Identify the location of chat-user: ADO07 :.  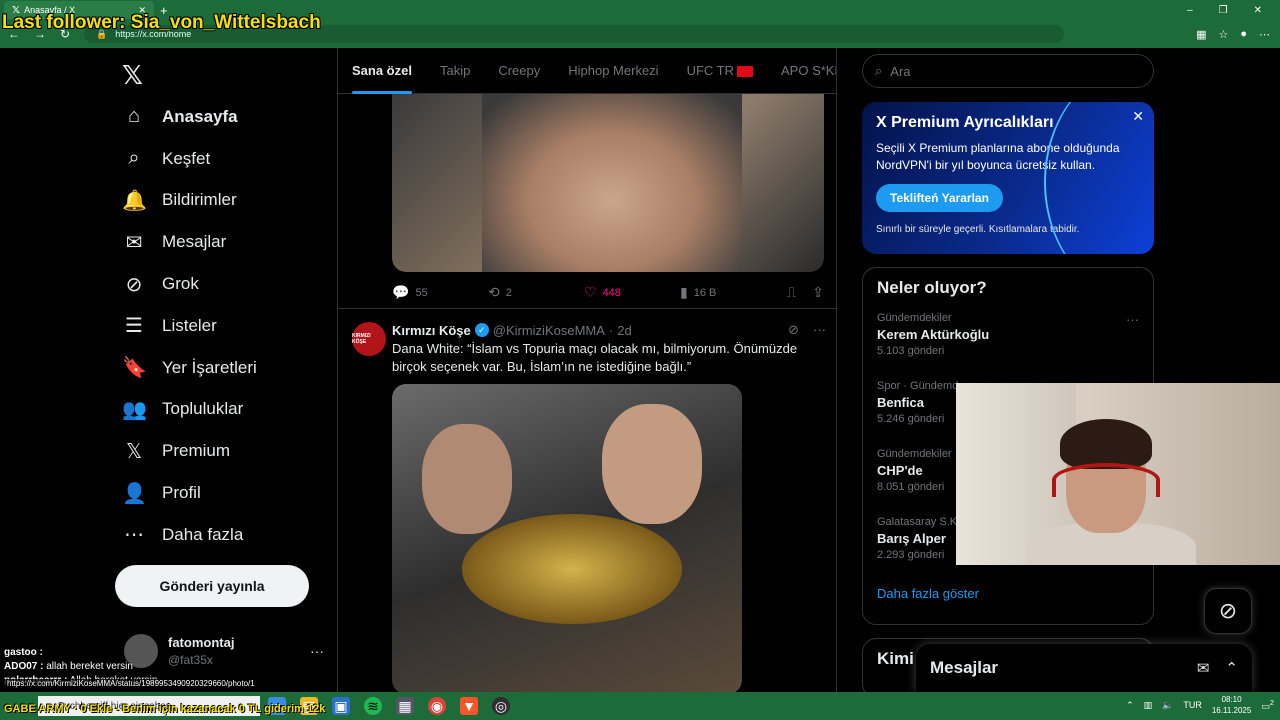
(24, 666).